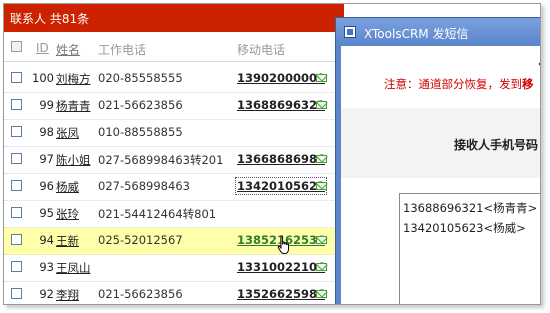 The height and width of the screenshot is (313, 550). What do you see at coordinates (174, 268) in the screenshot?
I see `table-row: 93 王凤山 13310022106` at bounding box center [174, 268].